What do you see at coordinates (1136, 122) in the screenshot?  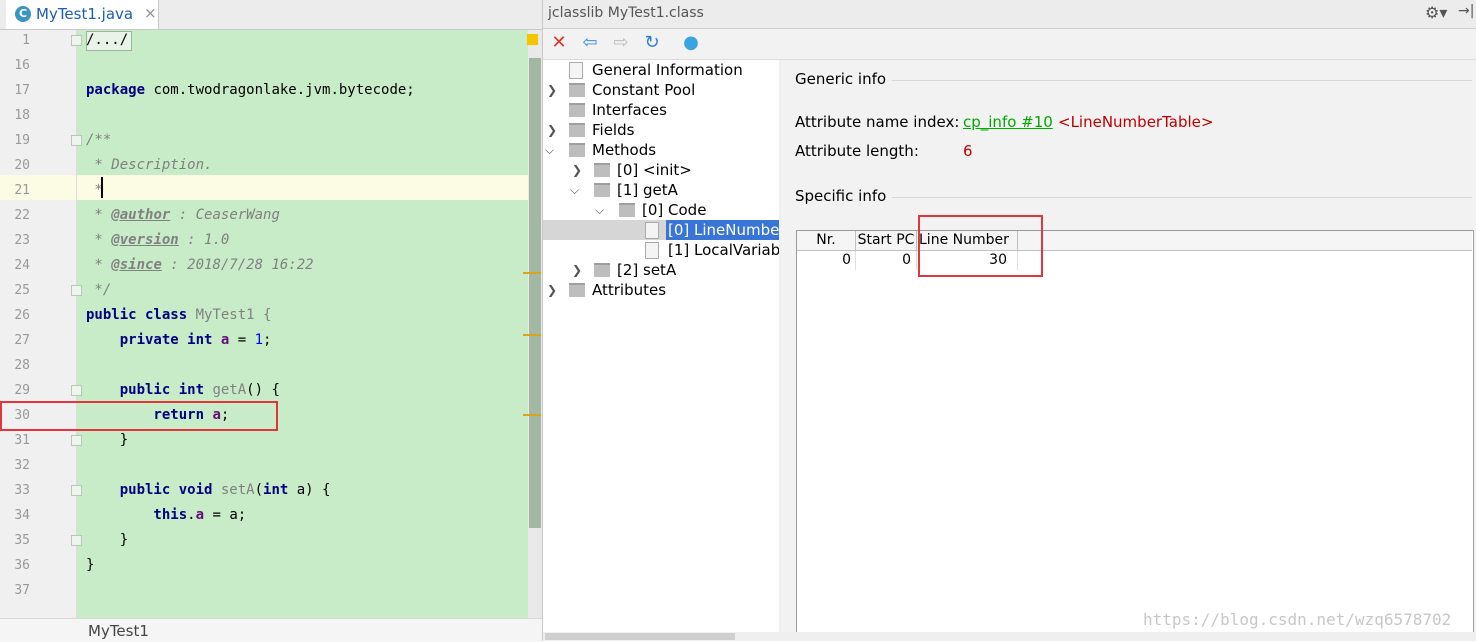 I see `attribute-name-value: <LineNumberTable>` at bounding box center [1136, 122].